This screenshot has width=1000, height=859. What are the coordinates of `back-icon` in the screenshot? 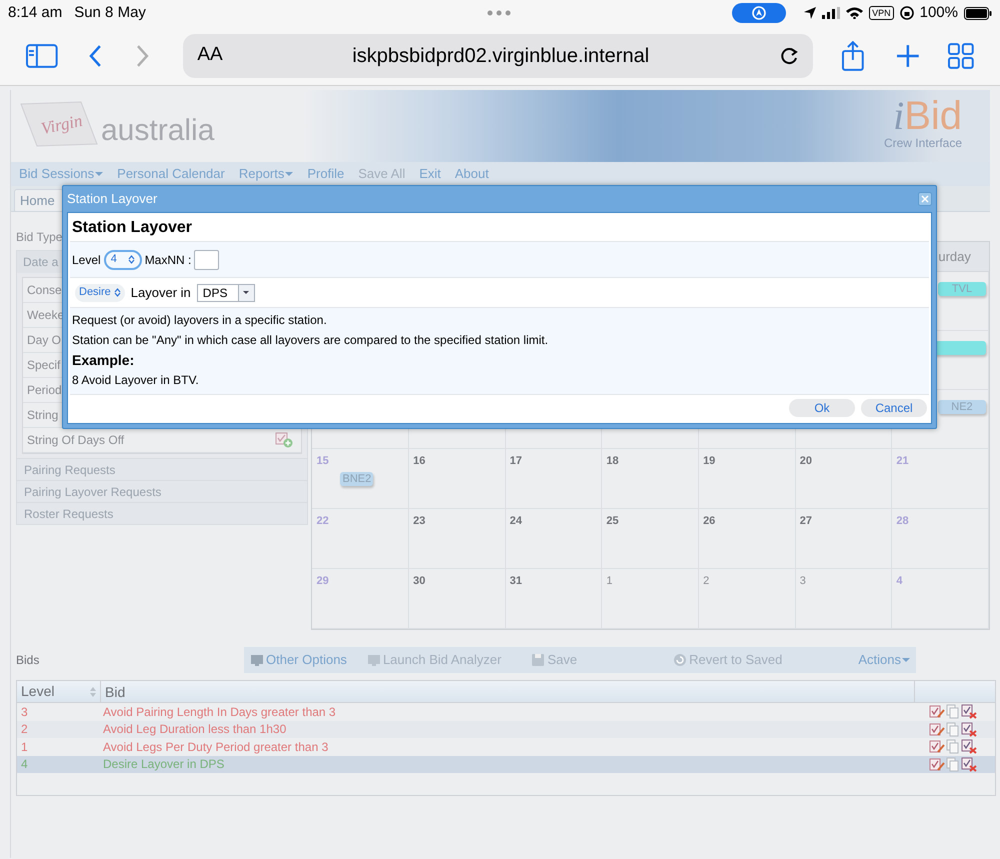 It's located at (95, 56).